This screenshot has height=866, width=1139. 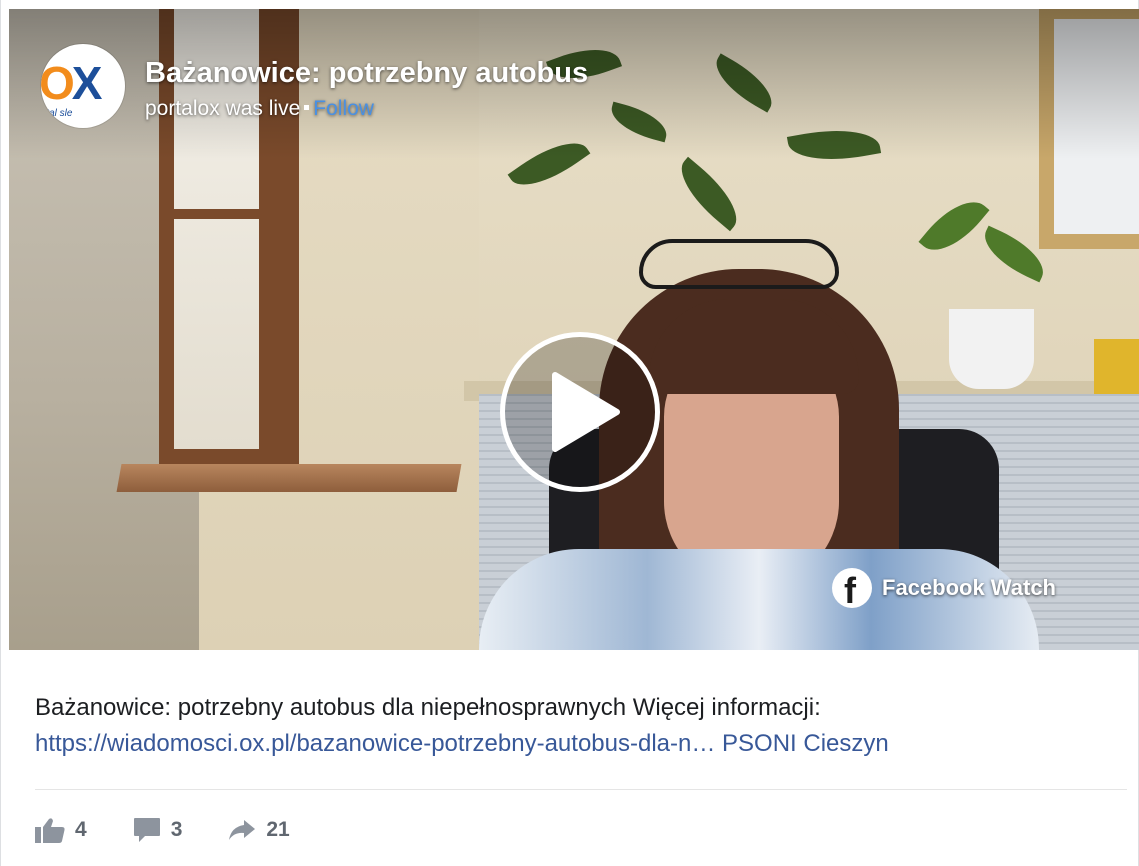 I want to click on follow-link: Follow, so click(x=343, y=108).